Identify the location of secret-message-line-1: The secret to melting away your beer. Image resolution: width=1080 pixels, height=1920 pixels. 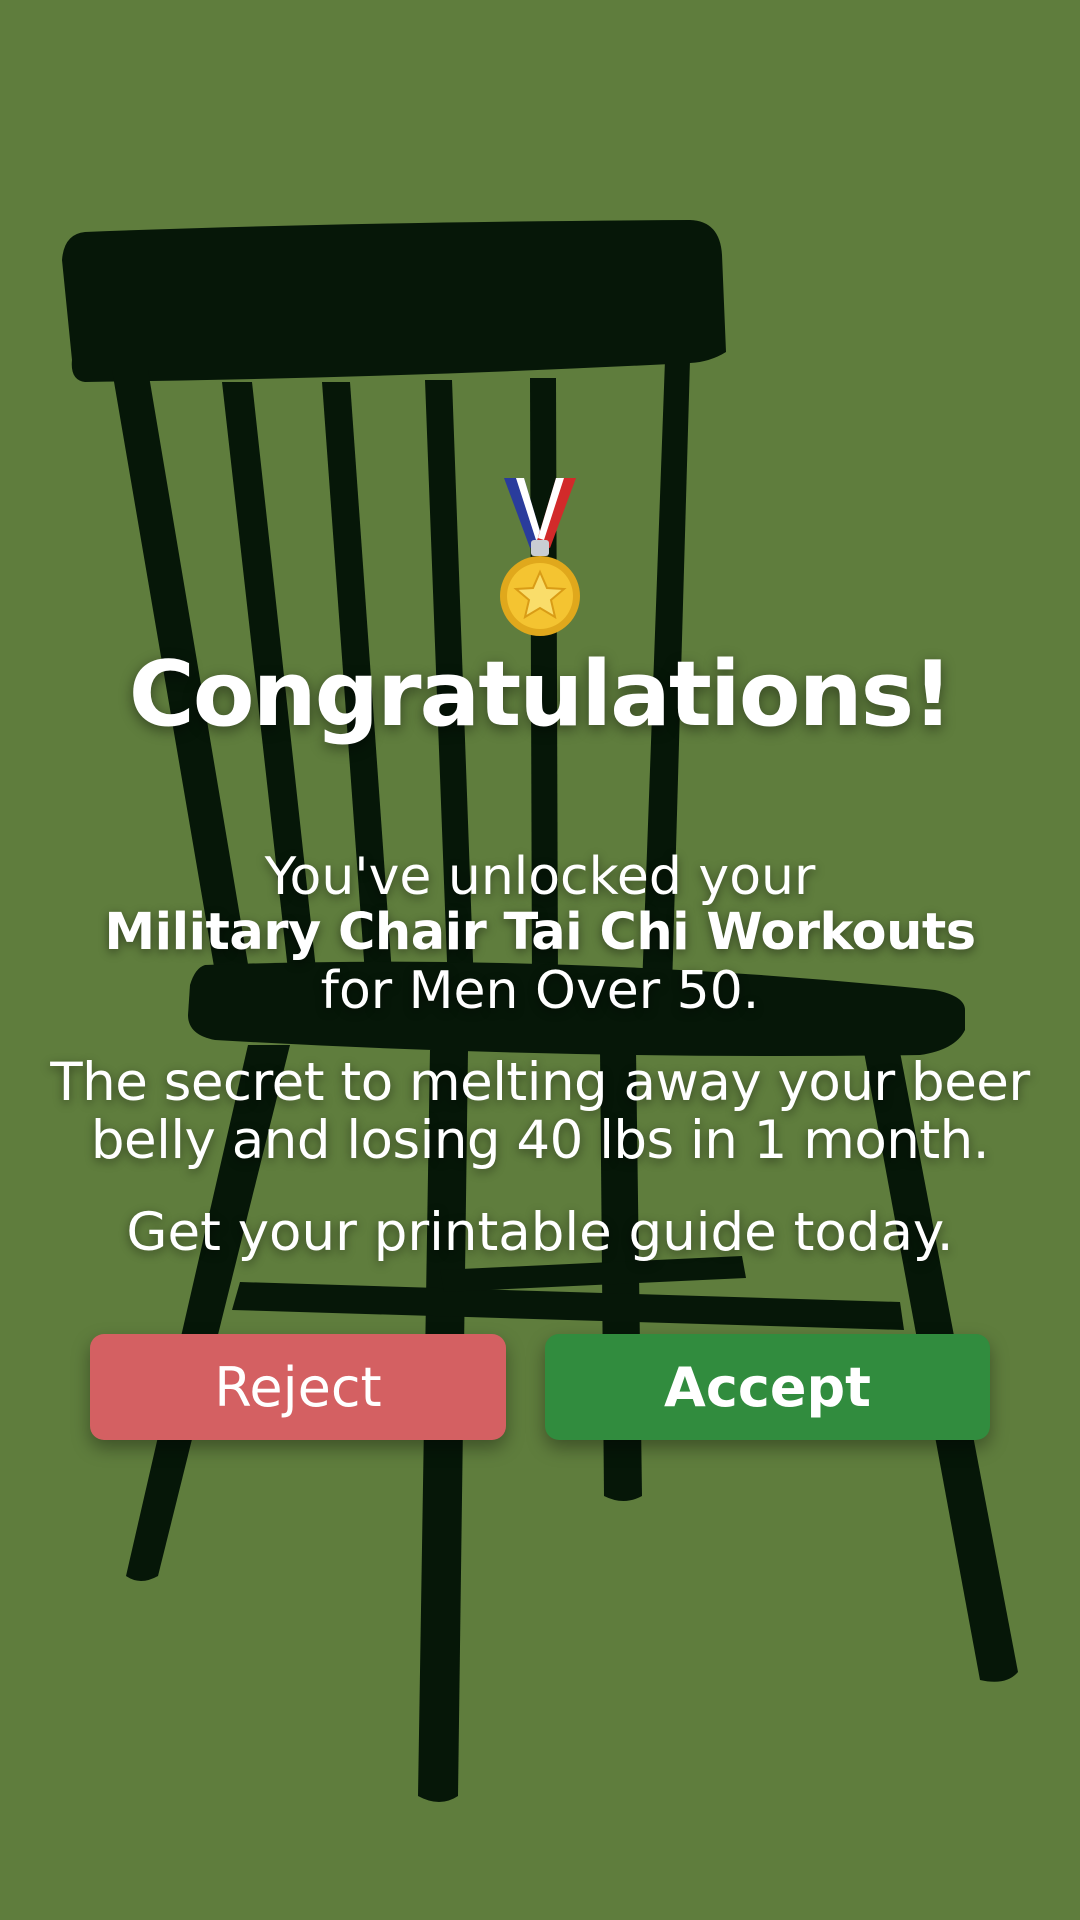
(540, 1082).